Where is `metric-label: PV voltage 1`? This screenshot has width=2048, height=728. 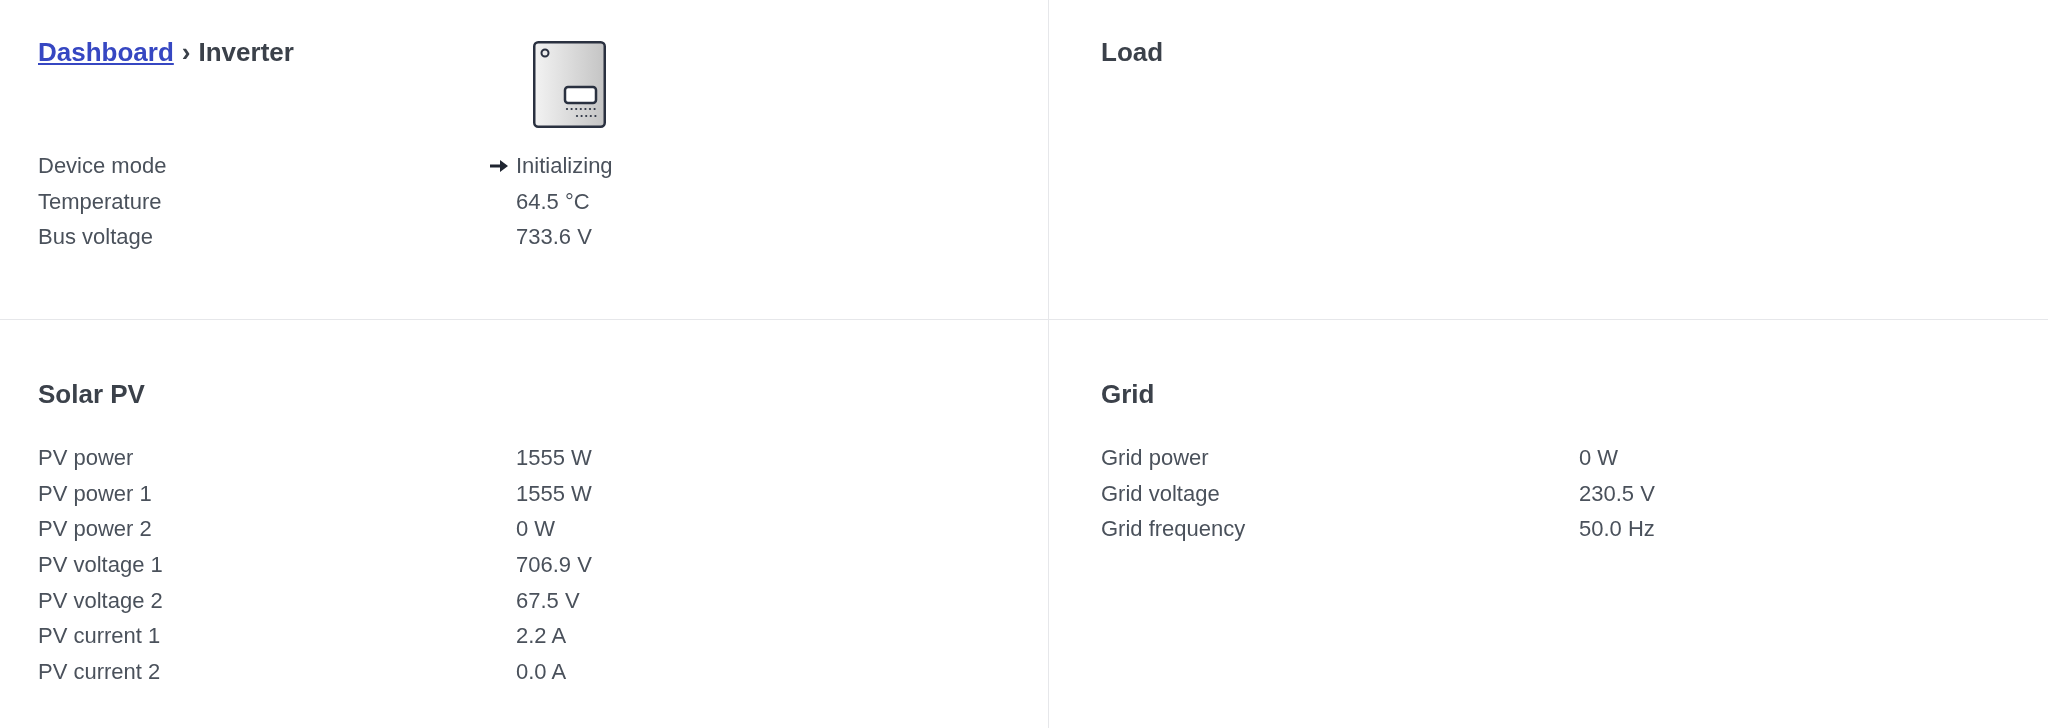
metric-label: PV voltage 1 is located at coordinates (101, 564).